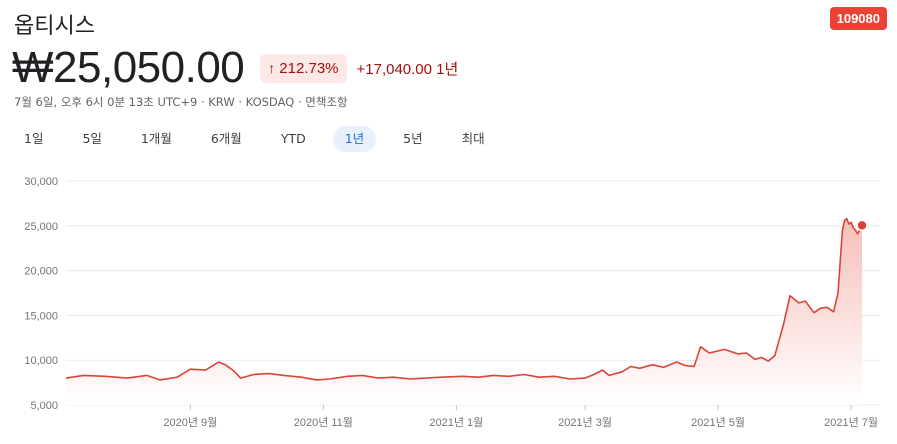 The width and height of the screenshot is (897, 444). I want to click on range-tab-4: YTD, so click(293, 139).